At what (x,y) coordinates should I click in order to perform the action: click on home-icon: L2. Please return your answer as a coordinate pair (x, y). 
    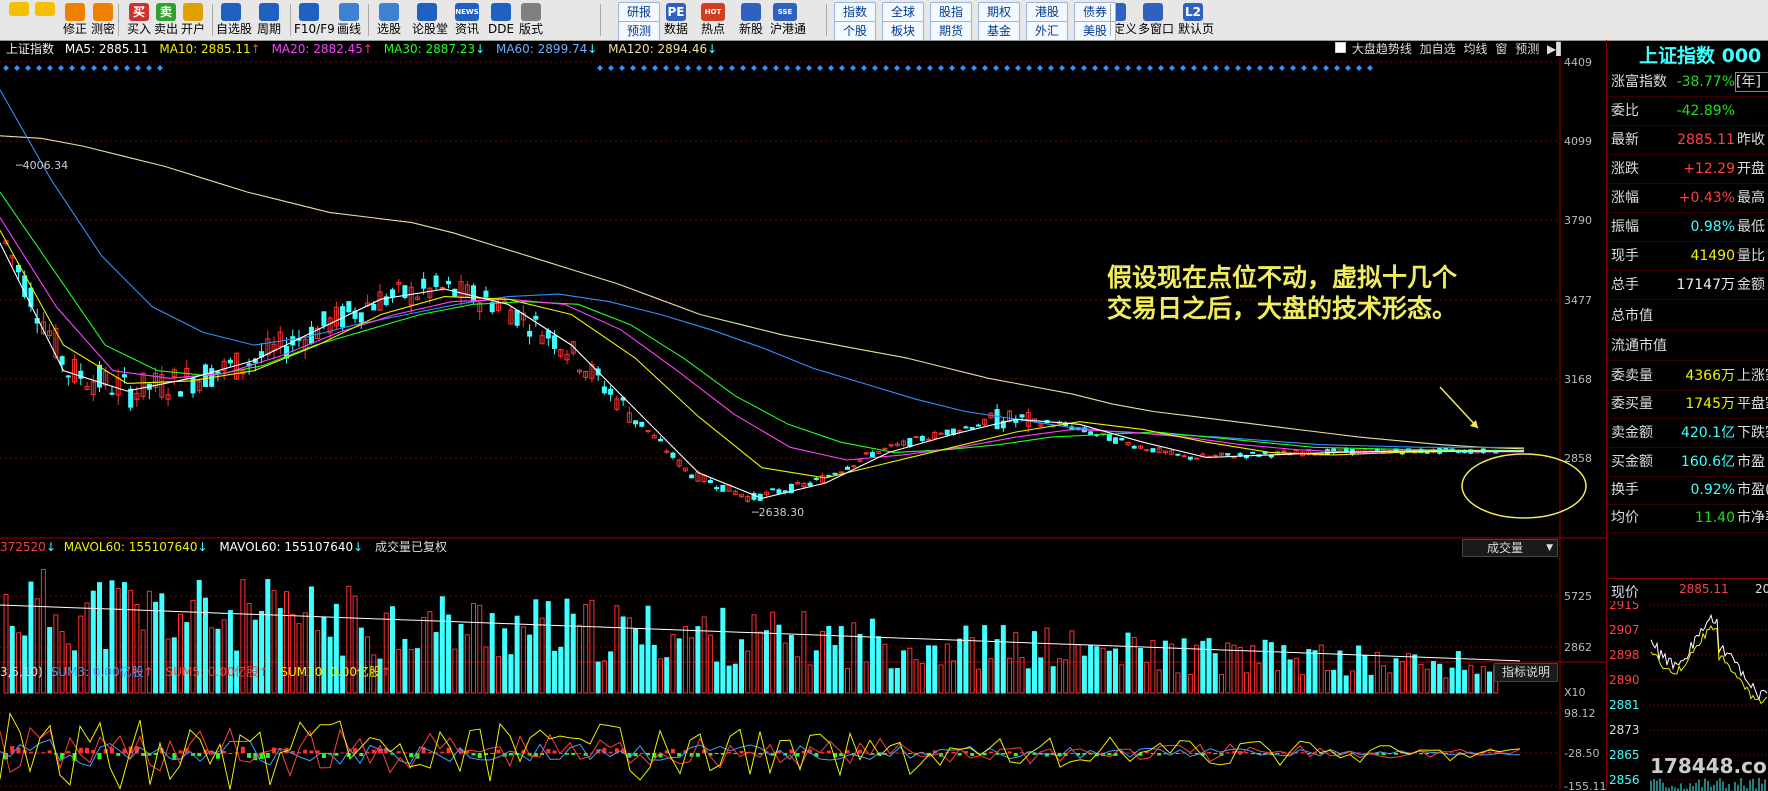
    Looking at the image, I should click on (1193, 12).